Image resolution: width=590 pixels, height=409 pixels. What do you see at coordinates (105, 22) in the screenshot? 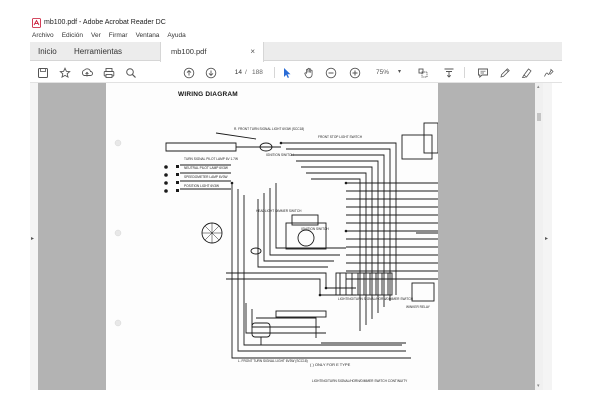
I see `window-title: mb100.pdf - Adobe Acrobat Reader DC` at bounding box center [105, 22].